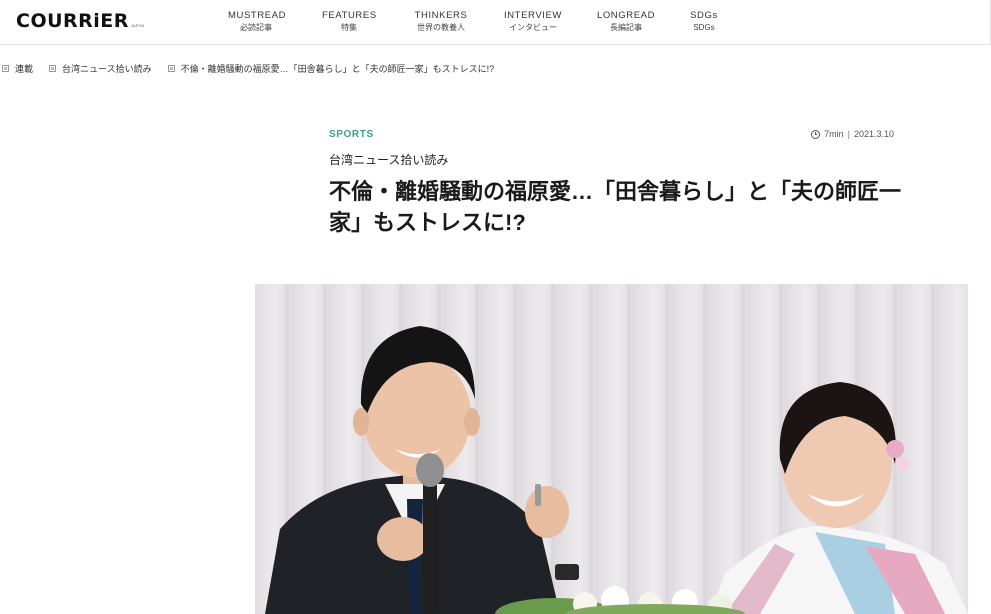  I want to click on nav-label-ja: 必読記事, so click(256, 27).